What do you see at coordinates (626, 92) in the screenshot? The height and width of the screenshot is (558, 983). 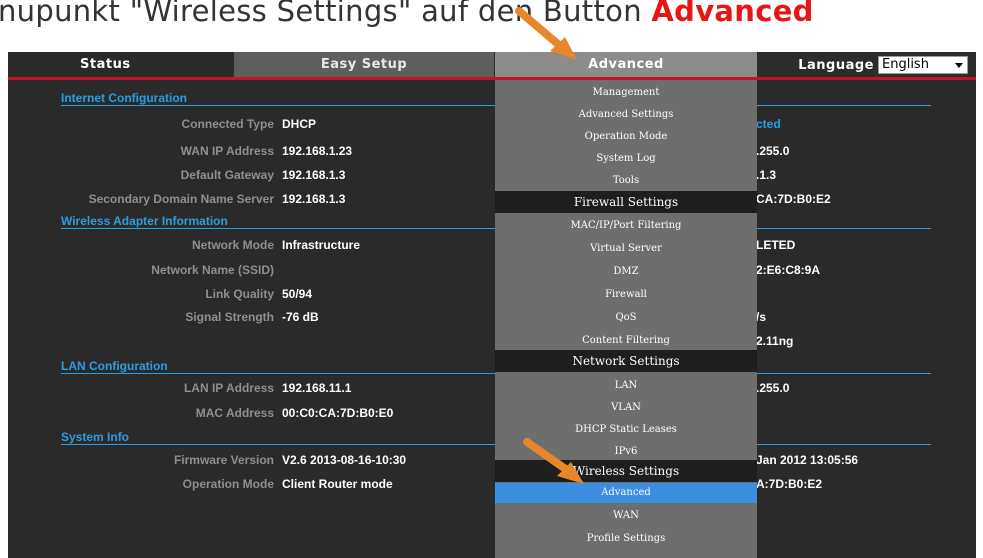 I see `menu-item-management: Management` at bounding box center [626, 92].